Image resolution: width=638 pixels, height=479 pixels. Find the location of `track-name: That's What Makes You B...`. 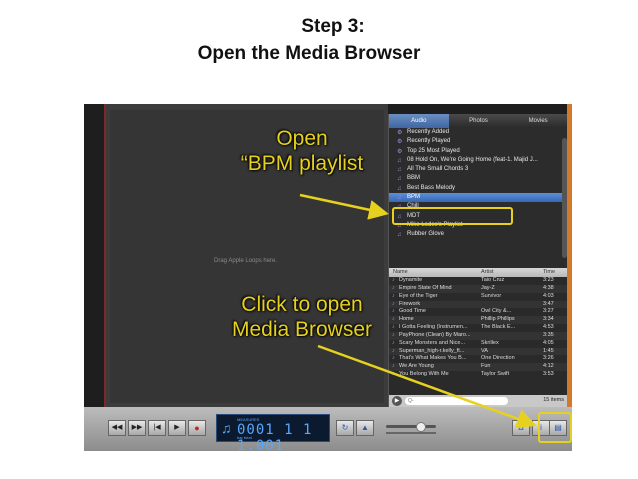

track-name: That's What Makes You B... is located at coordinates (433, 358).